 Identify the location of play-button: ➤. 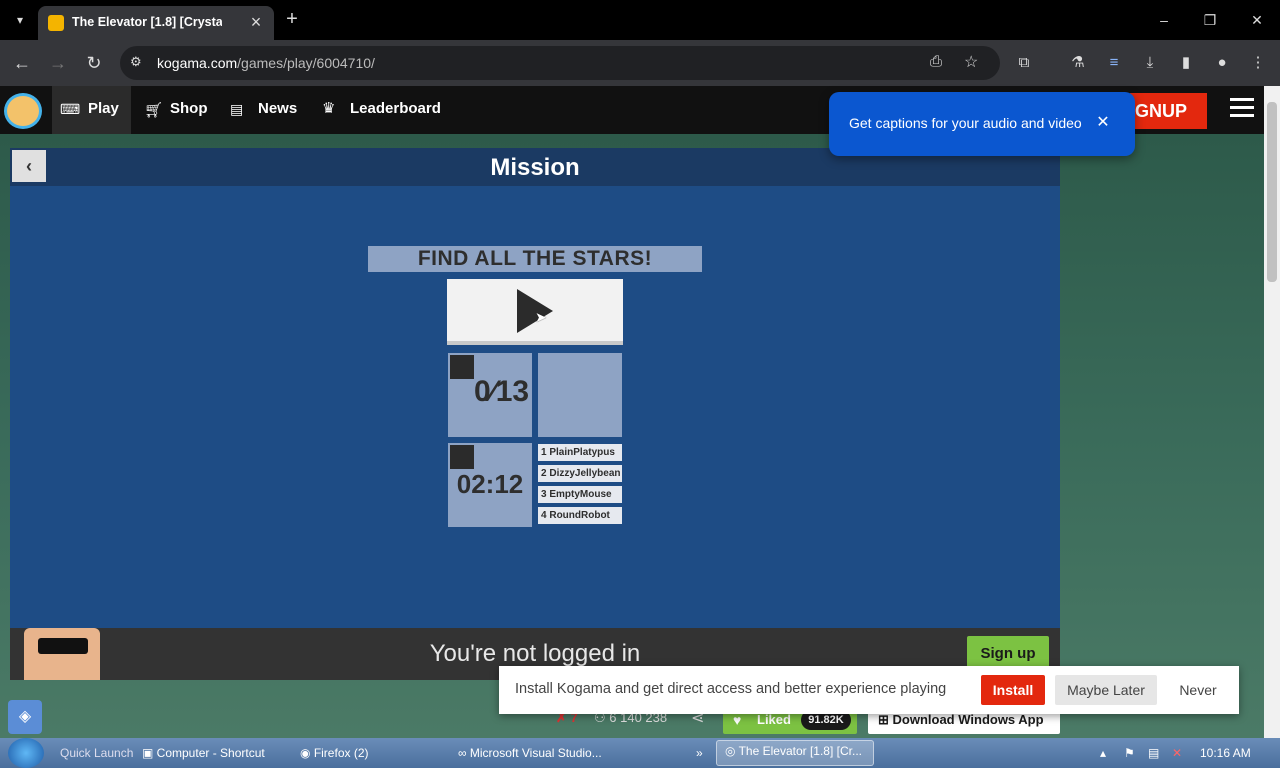
(535, 312).